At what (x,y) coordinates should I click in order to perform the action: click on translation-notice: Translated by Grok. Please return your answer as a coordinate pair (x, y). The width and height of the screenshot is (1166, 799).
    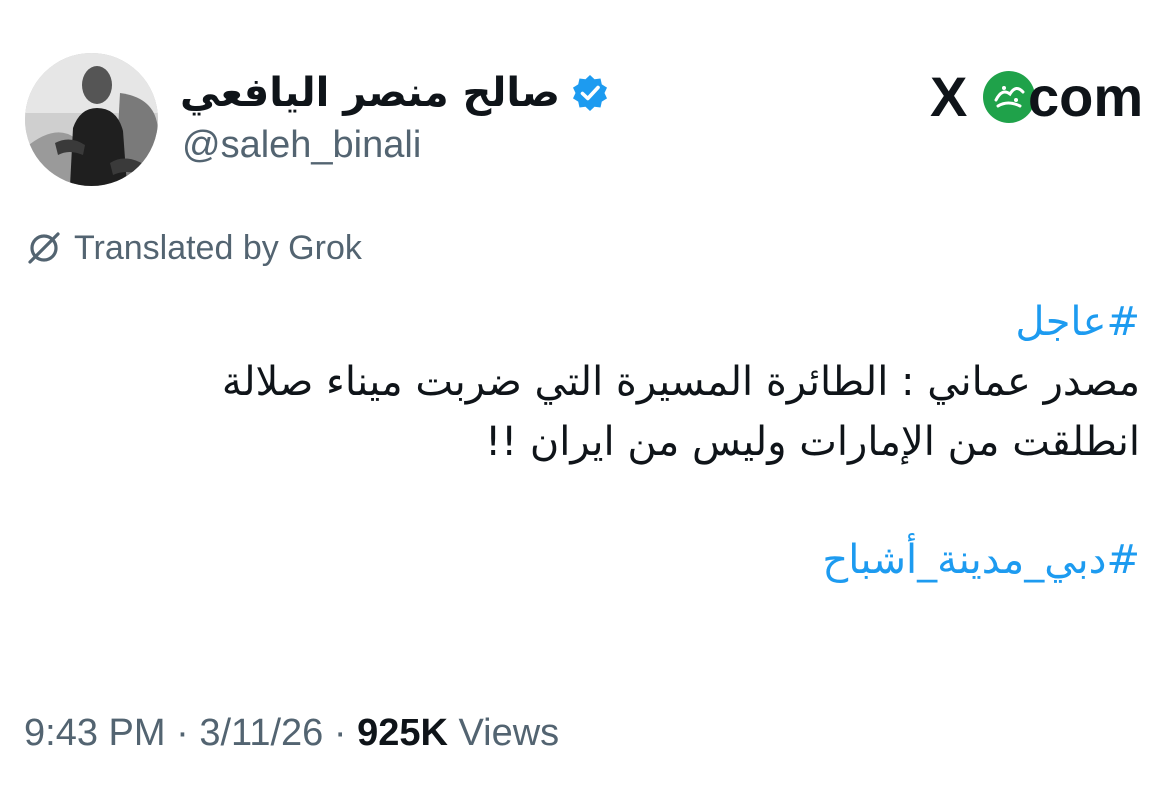
    Looking at the image, I should click on (193, 248).